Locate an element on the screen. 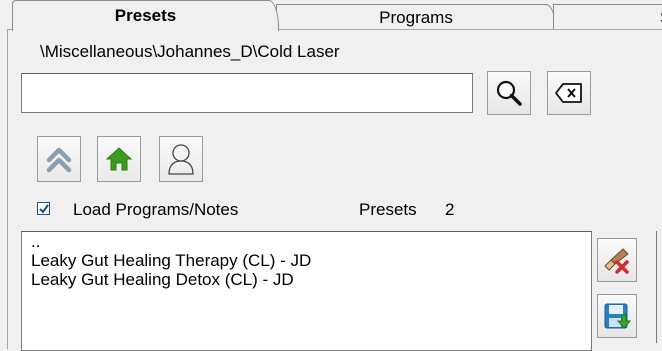 Image resolution: width=662 pixels, height=351 pixels. list-item: Leaky Gut Healing Therapy (CL) - JD is located at coordinates (306, 260).